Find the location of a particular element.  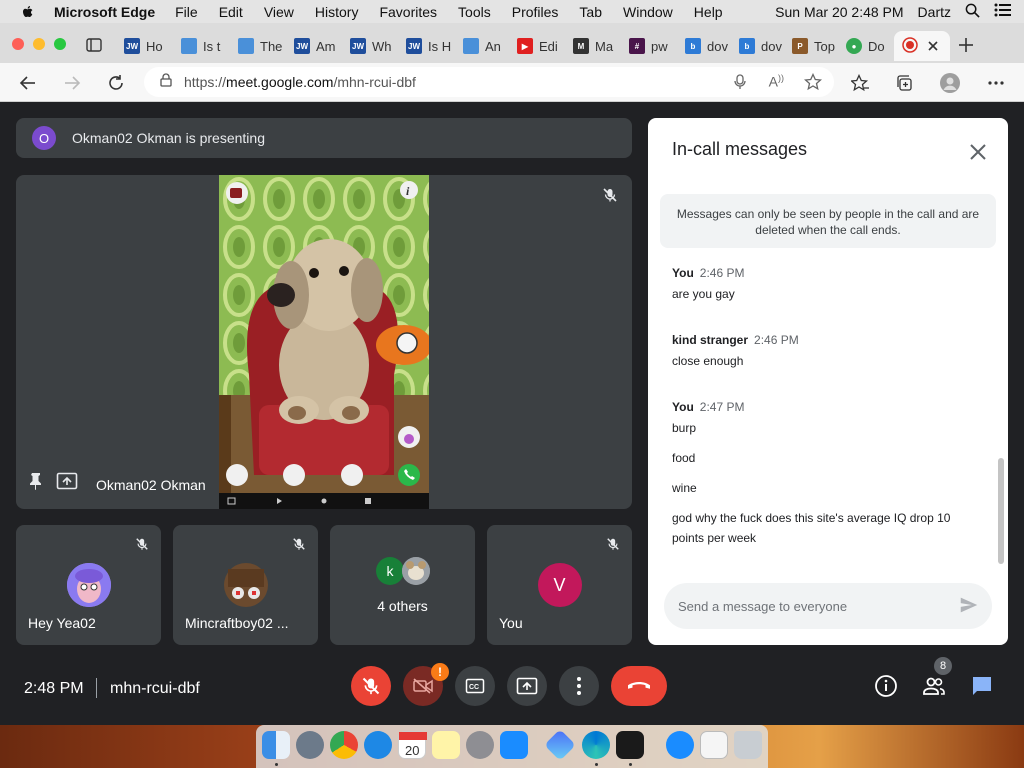

system-preferences-icon is located at coordinates (480, 745).